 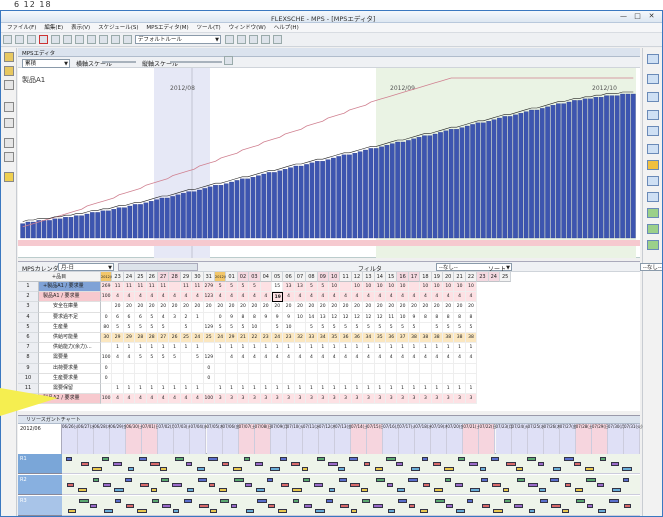 I want to click on grid-cell: 38, so click(x=460, y=338).